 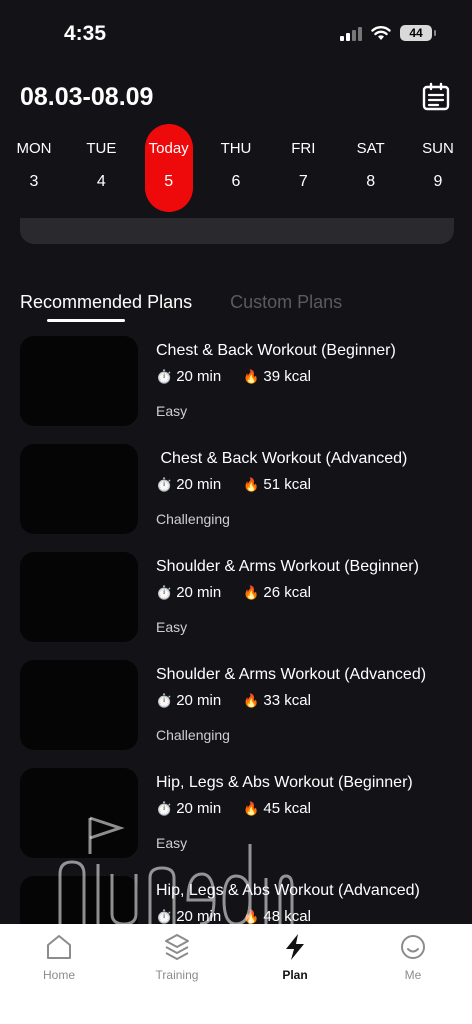 I want to click on plan-title: Hip, Legs & Abs Workout (Beginner), so click(x=284, y=782).